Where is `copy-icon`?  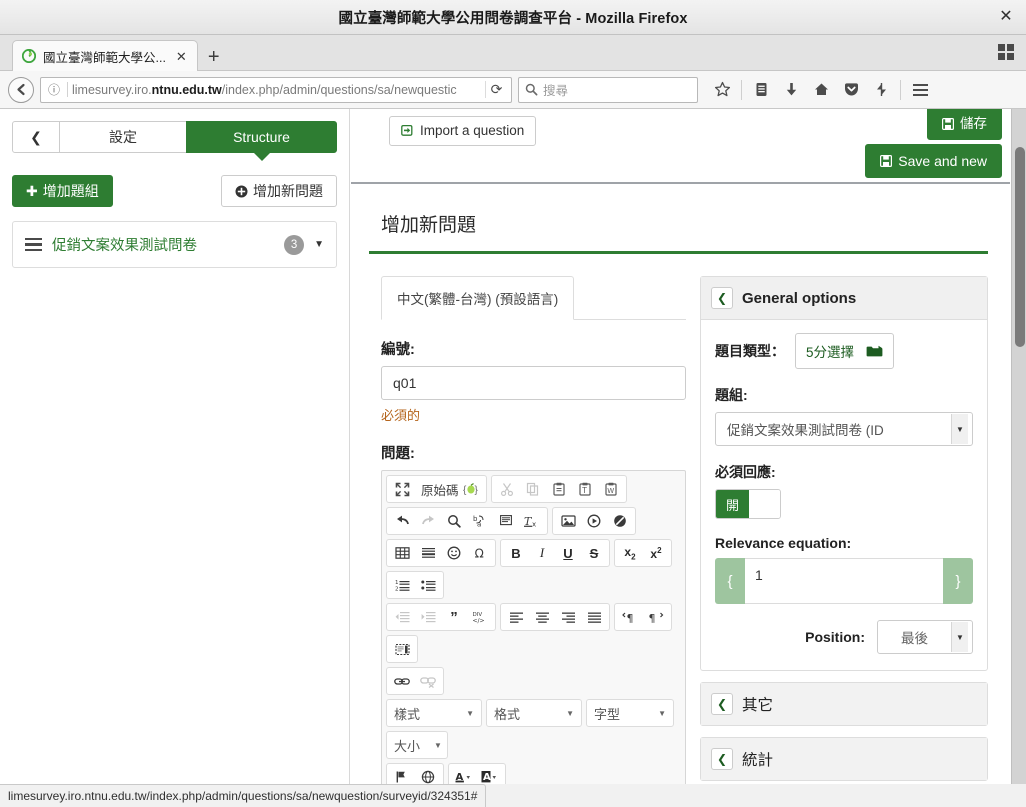 copy-icon is located at coordinates (533, 489).